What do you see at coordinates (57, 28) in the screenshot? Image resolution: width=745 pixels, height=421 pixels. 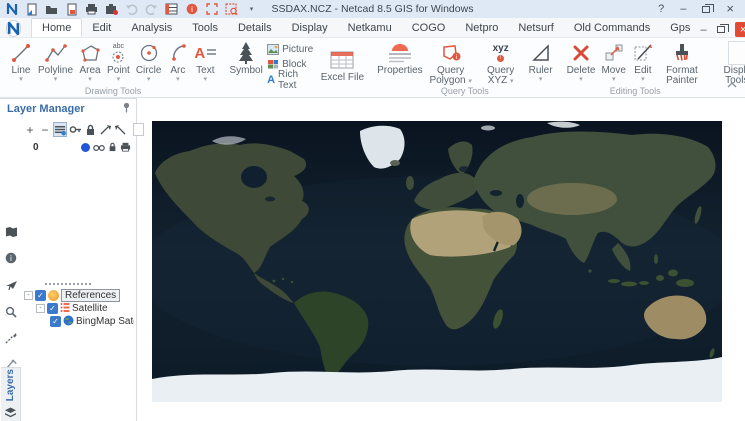 I see `tab-home: Home` at bounding box center [57, 28].